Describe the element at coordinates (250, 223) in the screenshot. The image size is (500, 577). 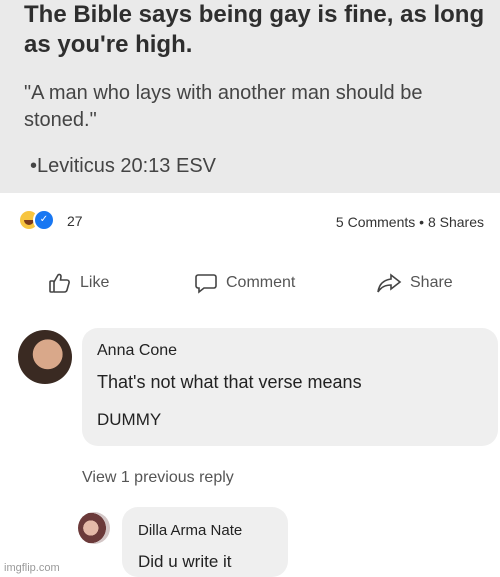
I see `reactions-bar: ✓ 27 5 Comments • 8 Shares` at that location.